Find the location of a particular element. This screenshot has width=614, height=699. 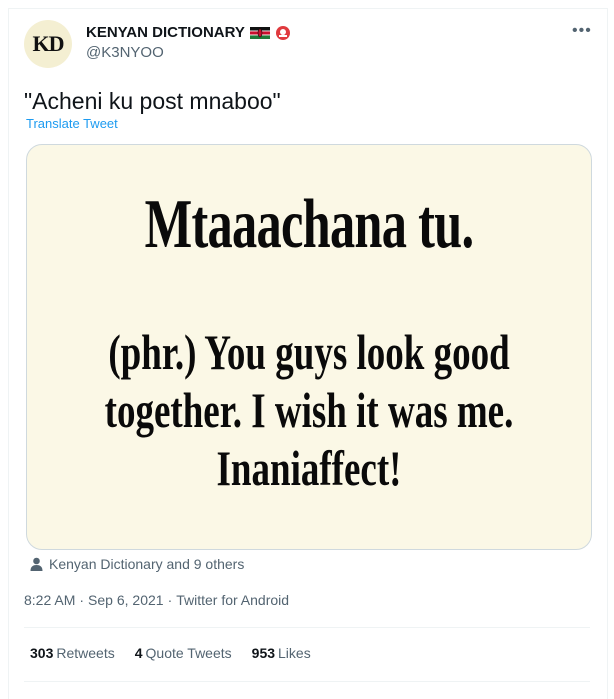

tweet-stats: 303 Retweets 4 Quote Tweets 953 Likes is located at coordinates (170, 653).